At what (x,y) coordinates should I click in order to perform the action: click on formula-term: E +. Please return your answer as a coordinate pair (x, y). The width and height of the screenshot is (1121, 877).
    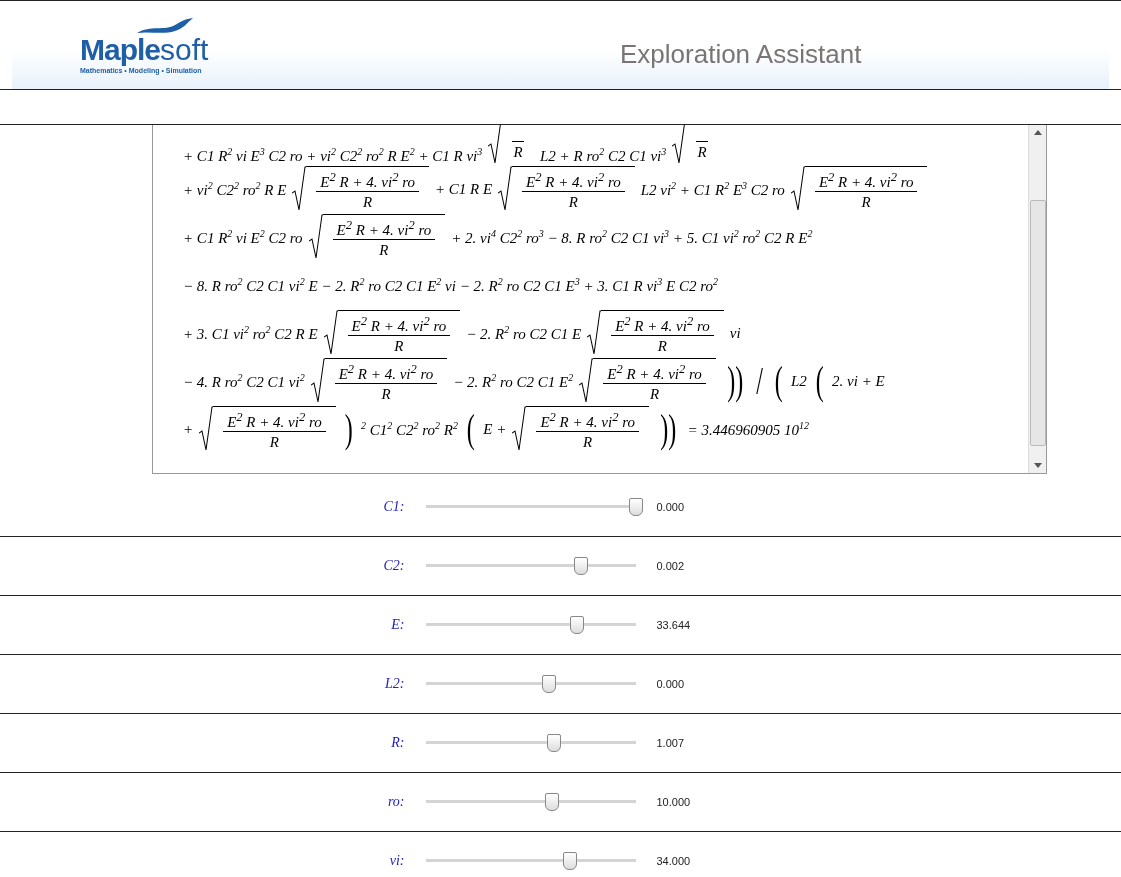
    Looking at the image, I should click on (495, 429).